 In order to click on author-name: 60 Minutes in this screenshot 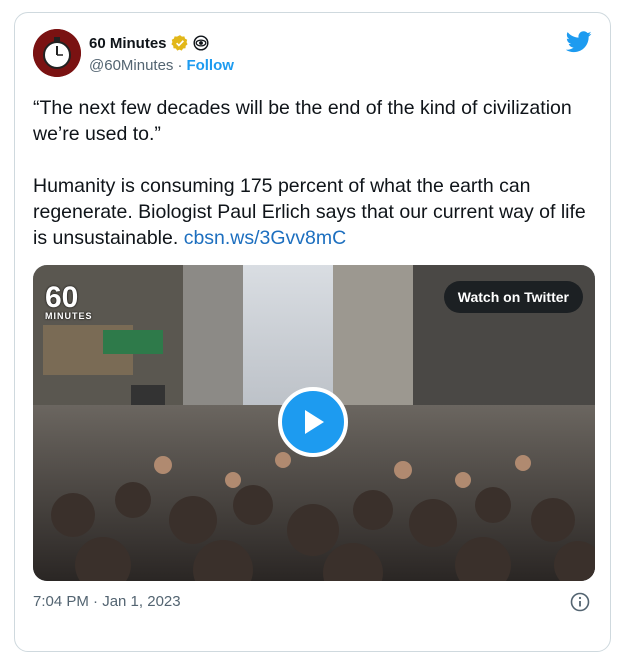, I will do `click(128, 43)`.